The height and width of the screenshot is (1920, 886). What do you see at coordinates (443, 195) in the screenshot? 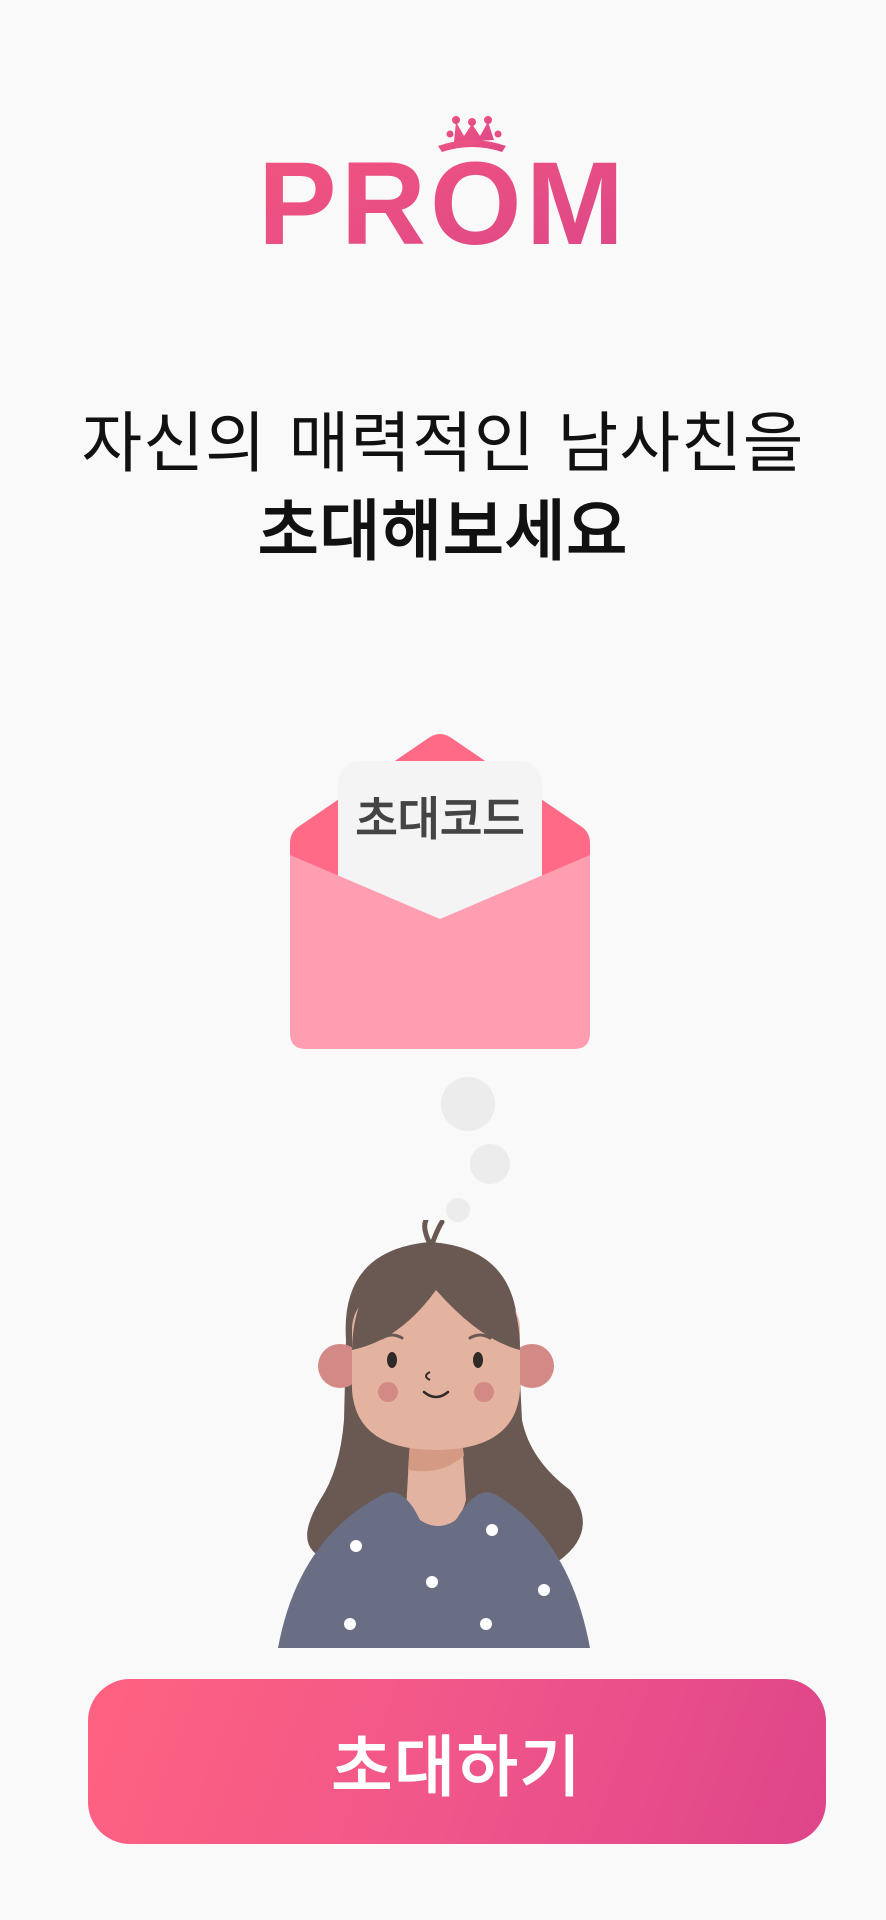
I see `logo-text: PROM` at bounding box center [443, 195].